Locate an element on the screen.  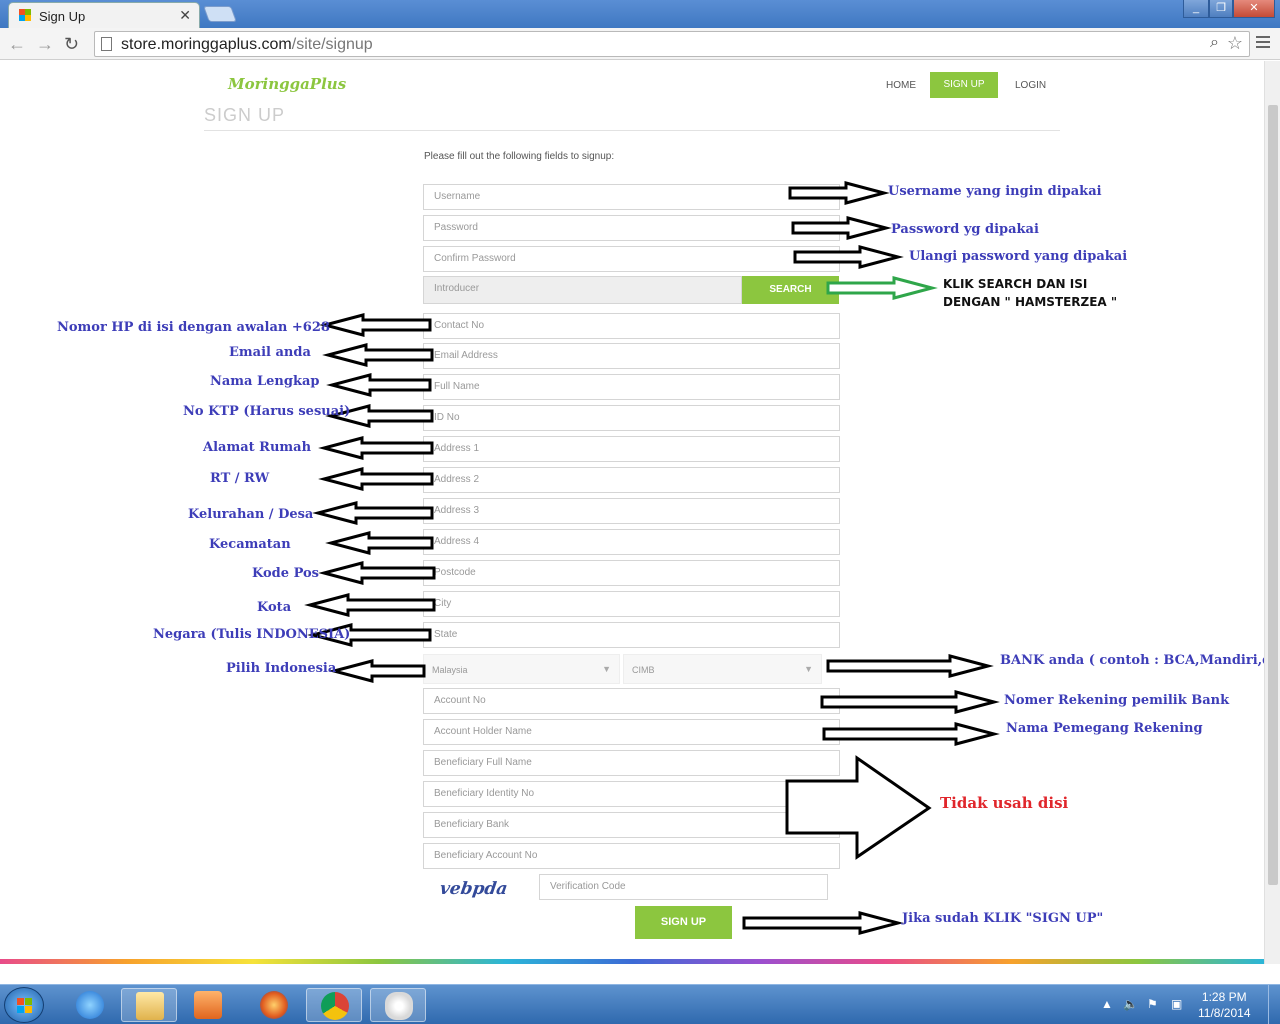
contact-no-input: Contact No is located at coordinates (631, 326).